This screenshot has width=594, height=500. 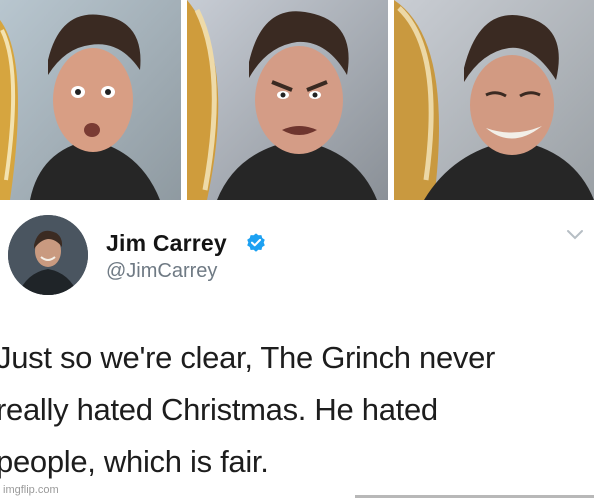 What do you see at coordinates (287, 100) in the screenshot?
I see `photo-panel-grimace` at bounding box center [287, 100].